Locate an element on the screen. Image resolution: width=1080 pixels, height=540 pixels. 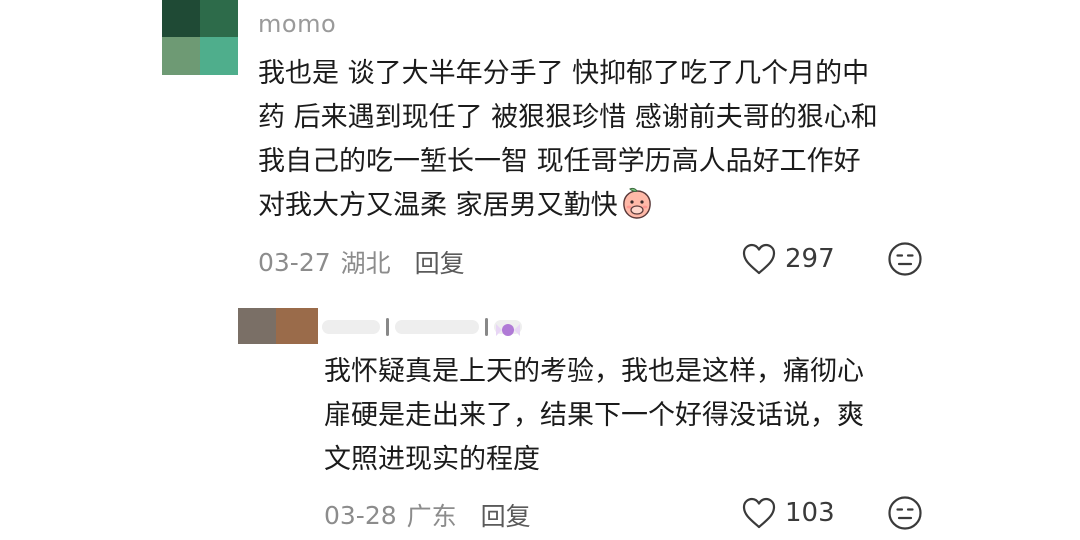
reply-date: 03-28 is located at coordinates (360, 515).